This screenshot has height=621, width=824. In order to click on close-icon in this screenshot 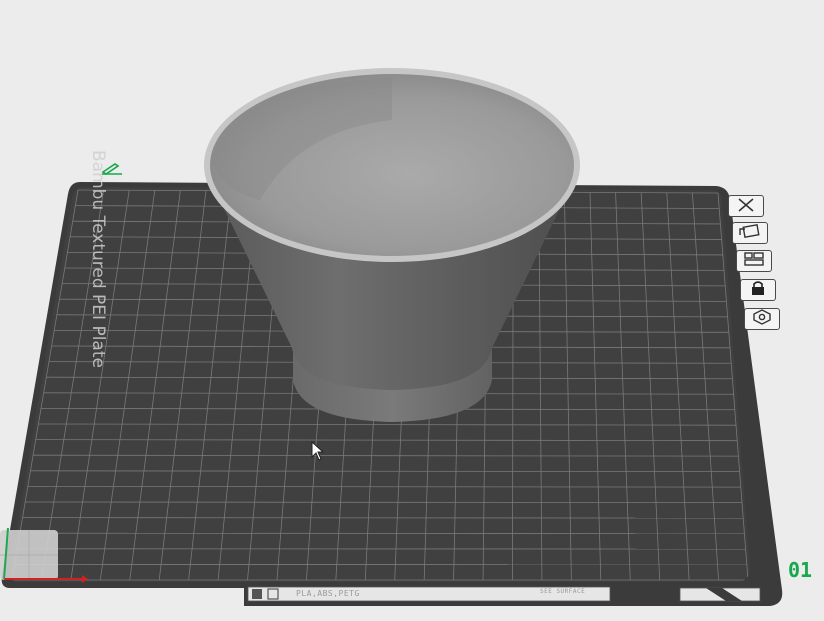, I will do `click(746, 206)`.